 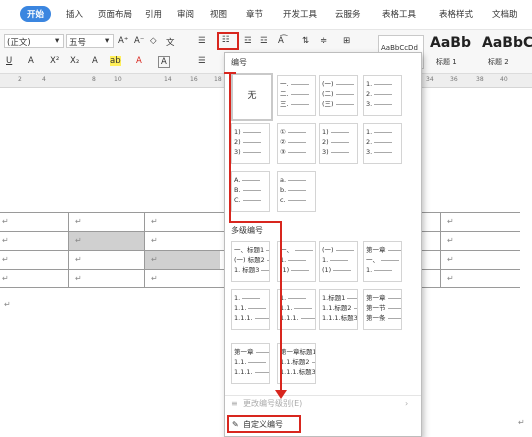 I want to click on chinese-layout-icon: A͡, so click(x=281, y=41).